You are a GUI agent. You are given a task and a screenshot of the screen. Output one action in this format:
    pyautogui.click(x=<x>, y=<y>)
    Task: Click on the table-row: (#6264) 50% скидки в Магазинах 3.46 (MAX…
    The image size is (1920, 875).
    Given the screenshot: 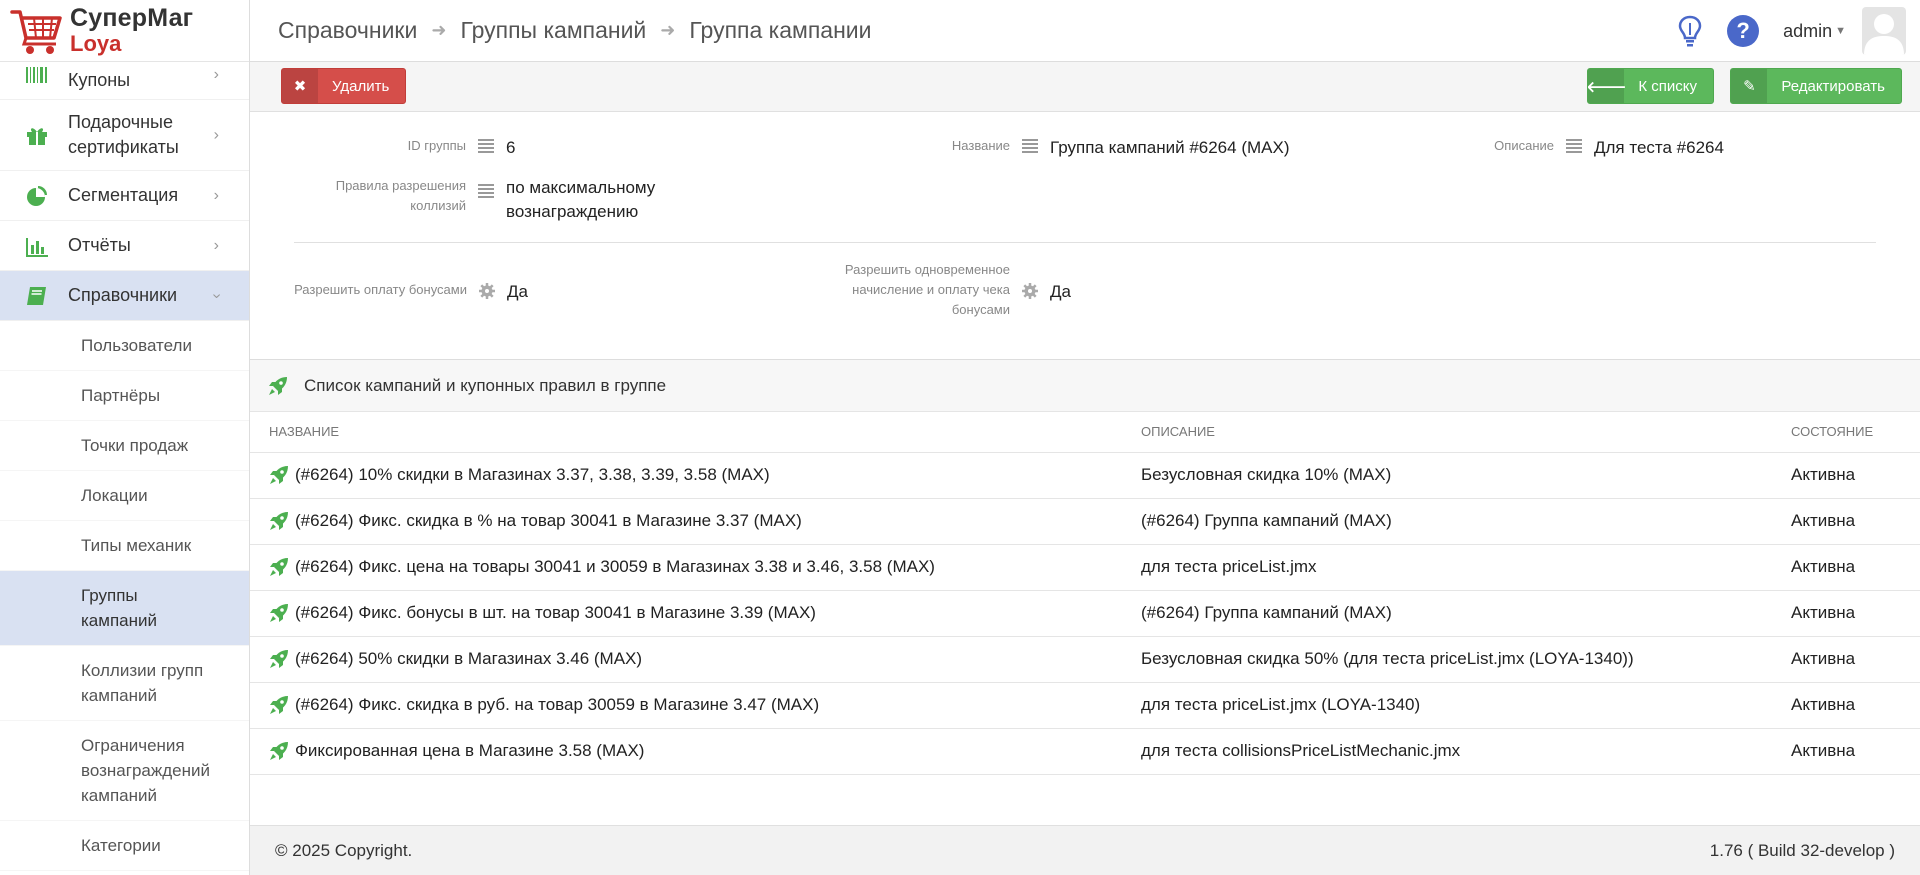 What is the action you would take?
    pyautogui.click(x=1085, y=659)
    